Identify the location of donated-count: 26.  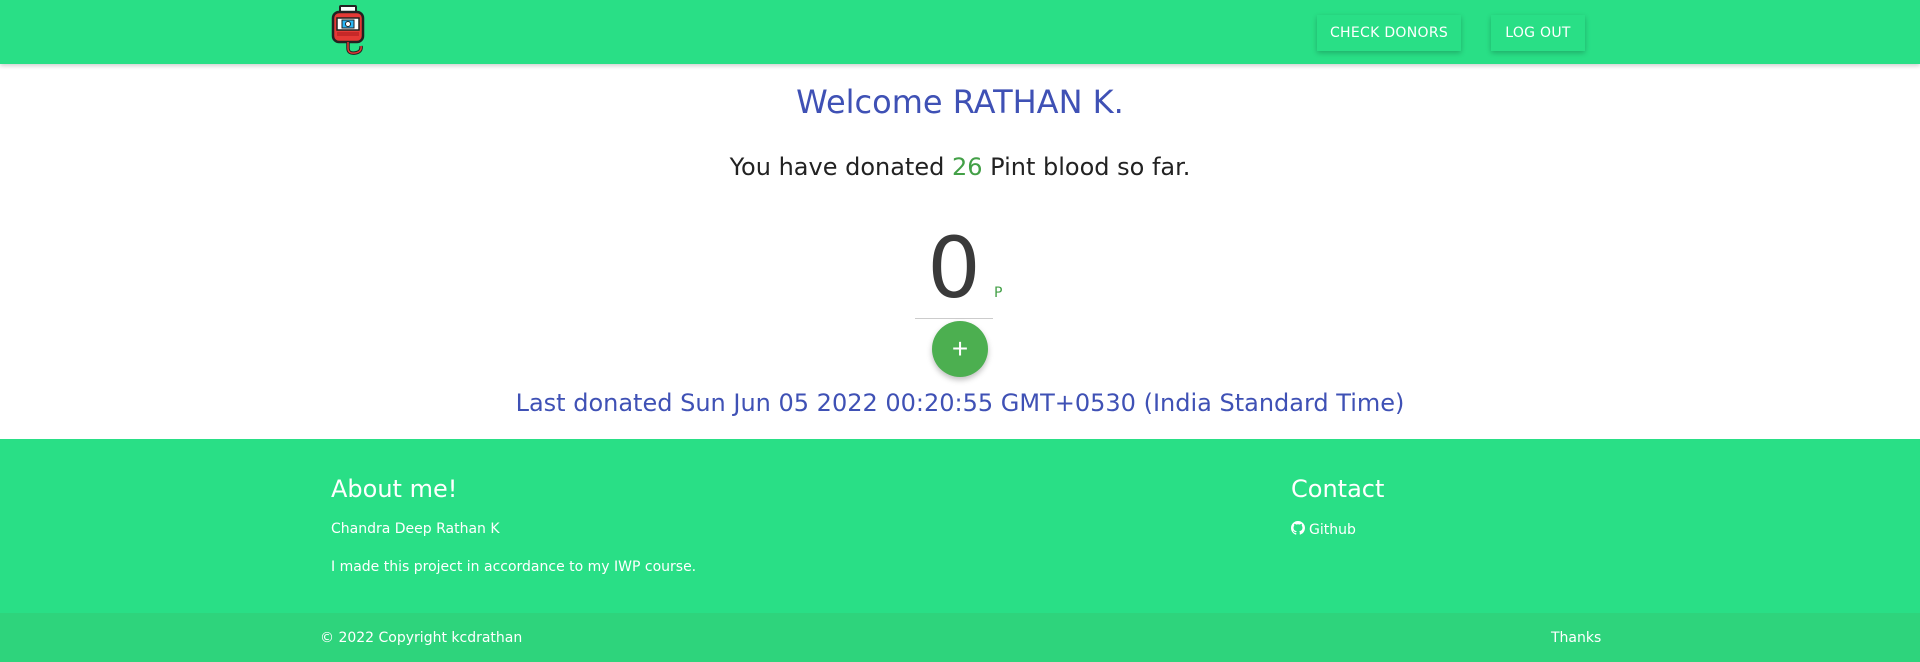
(967, 167).